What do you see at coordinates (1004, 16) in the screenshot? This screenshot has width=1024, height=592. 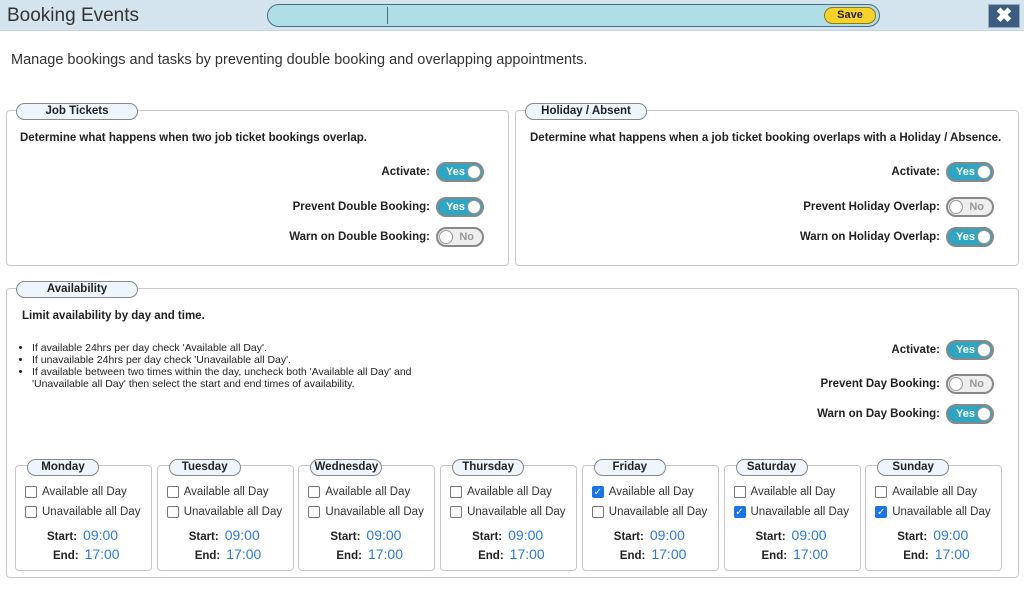 I see `close-button: ✖` at bounding box center [1004, 16].